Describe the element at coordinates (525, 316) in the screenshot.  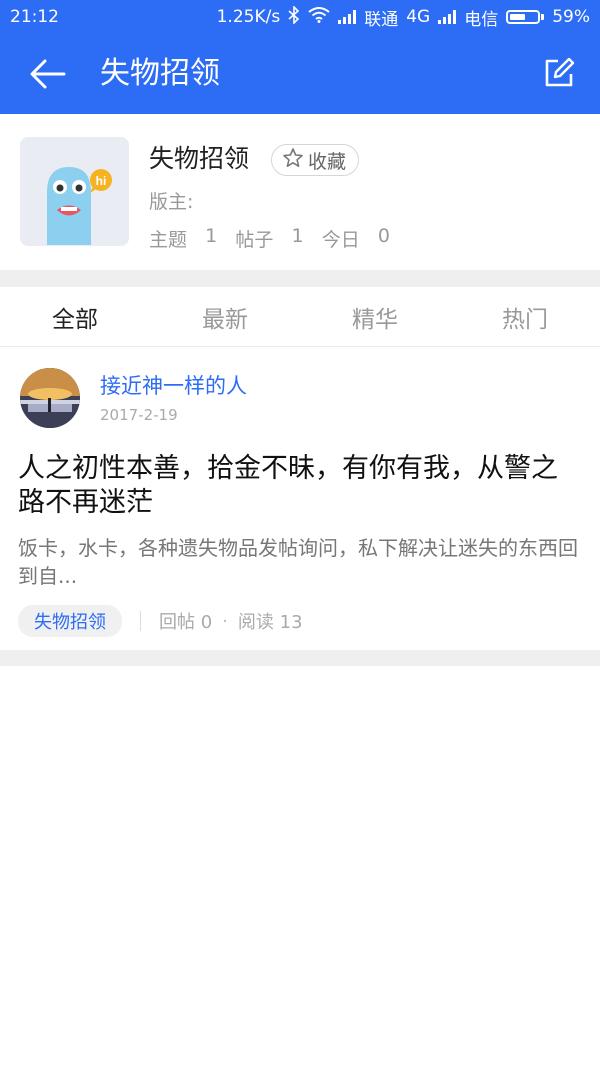
I see `tab-hot: 热门` at that location.